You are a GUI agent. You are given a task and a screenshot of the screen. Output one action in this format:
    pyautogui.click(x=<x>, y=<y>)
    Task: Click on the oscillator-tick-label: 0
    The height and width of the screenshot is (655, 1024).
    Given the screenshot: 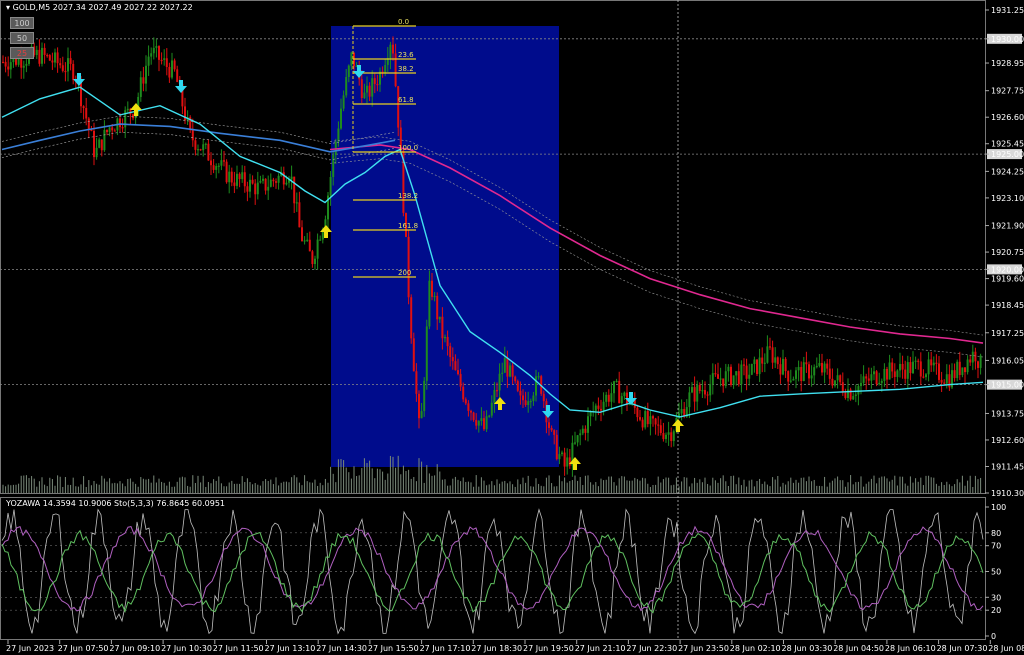 What is the action you would take?
    pyautogui.click(x=993, y=636)
    